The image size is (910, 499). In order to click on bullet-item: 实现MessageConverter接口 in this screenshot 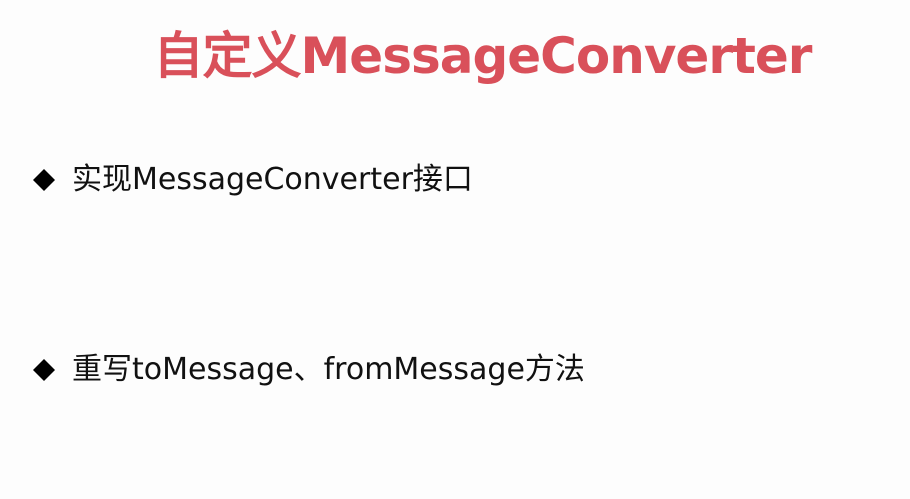, I will do `click(252, 180)`.